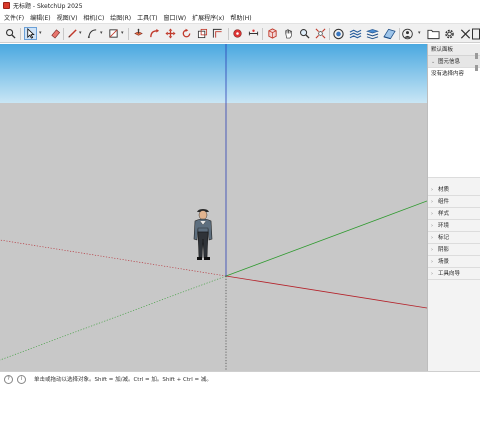 The image size is (480, 448). I want to click on search-icon, so click(10, 33).